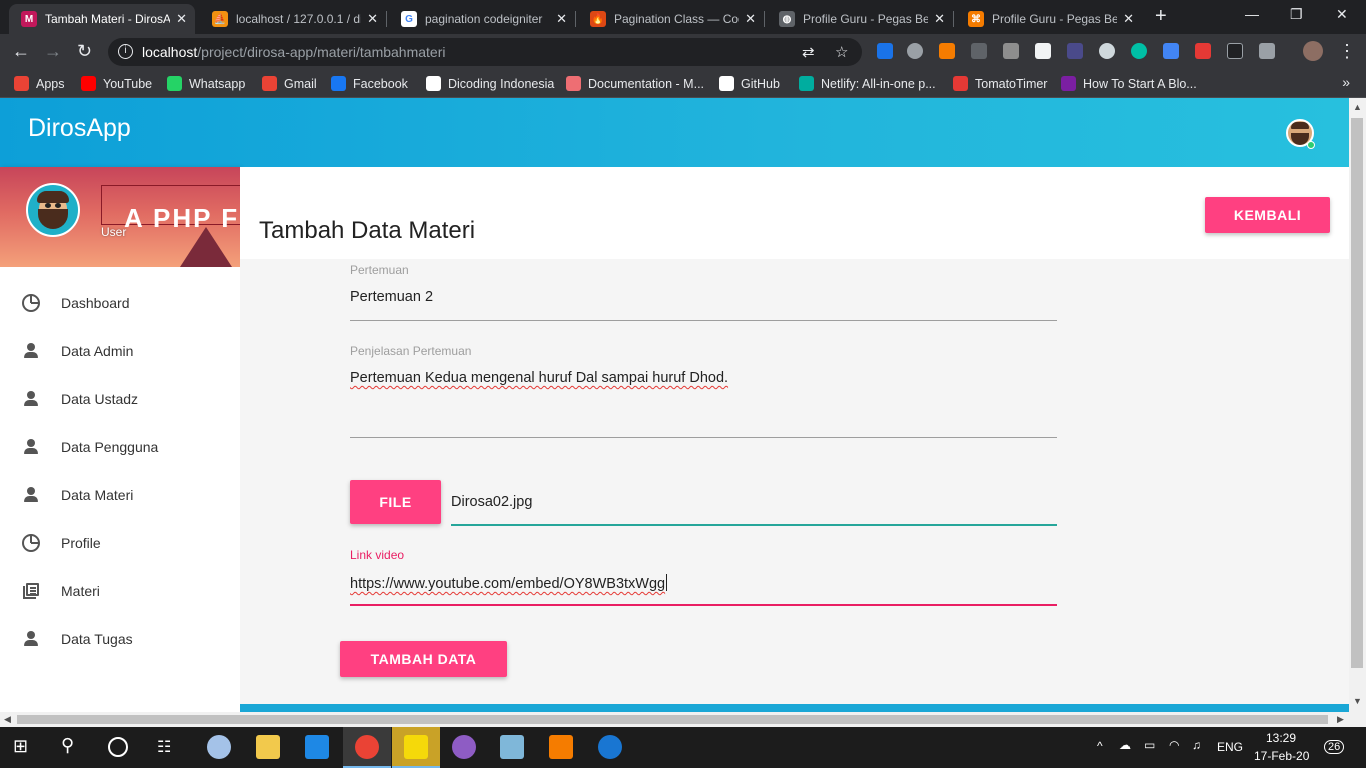  What do you see at coordinates (610, 747) in the screenshot?
I see `firefox-icon` at bounding box center [610, 747].